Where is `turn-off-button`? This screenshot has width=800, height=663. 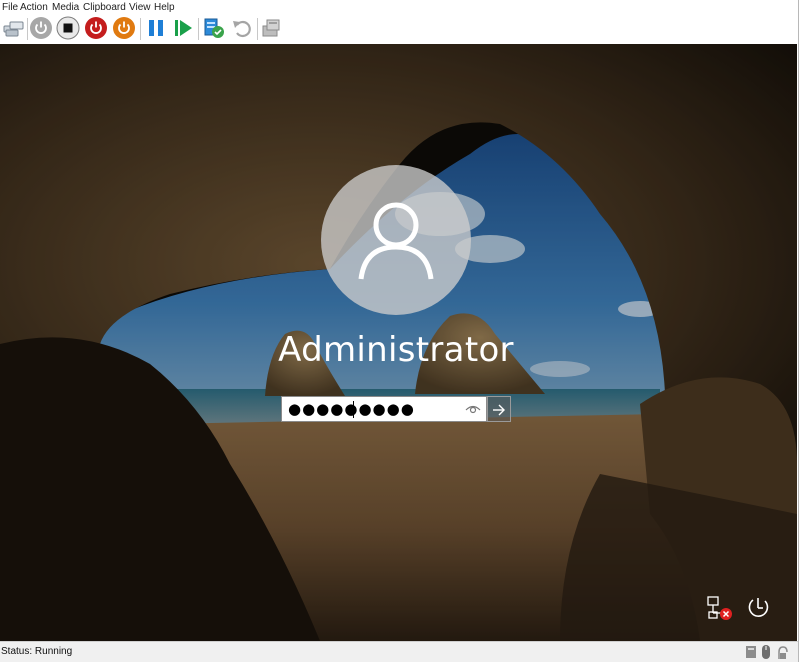 turn-off-button is located at coordinates (68, 28).